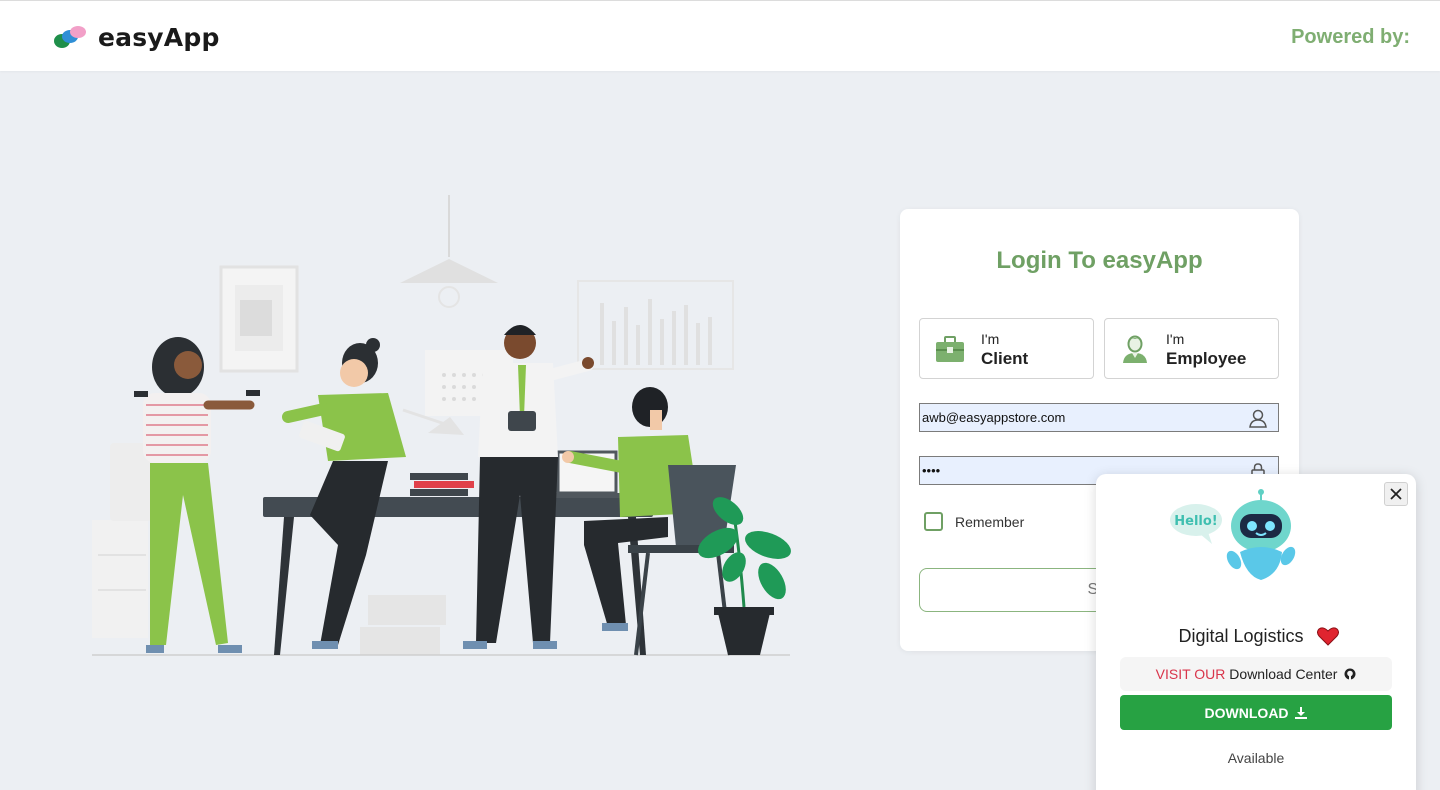  What do you see at coordinates (1350, 674) in the screenshot?
I see `github-icon` at bounding box center [1350, 674].